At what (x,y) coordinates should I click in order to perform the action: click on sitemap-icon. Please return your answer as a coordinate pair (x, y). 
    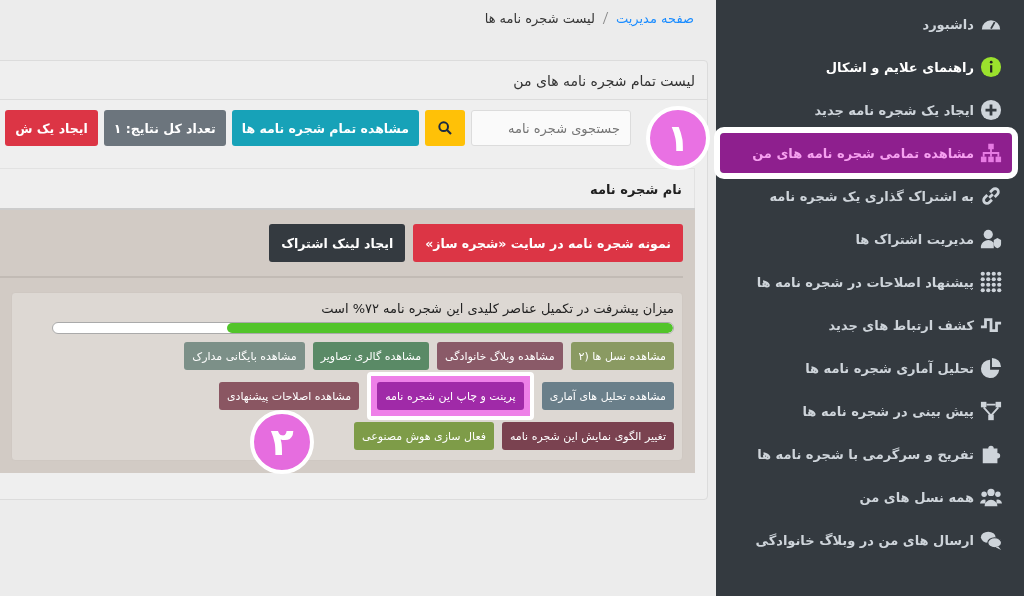
    Looking at the image, I should click on (991, 153).